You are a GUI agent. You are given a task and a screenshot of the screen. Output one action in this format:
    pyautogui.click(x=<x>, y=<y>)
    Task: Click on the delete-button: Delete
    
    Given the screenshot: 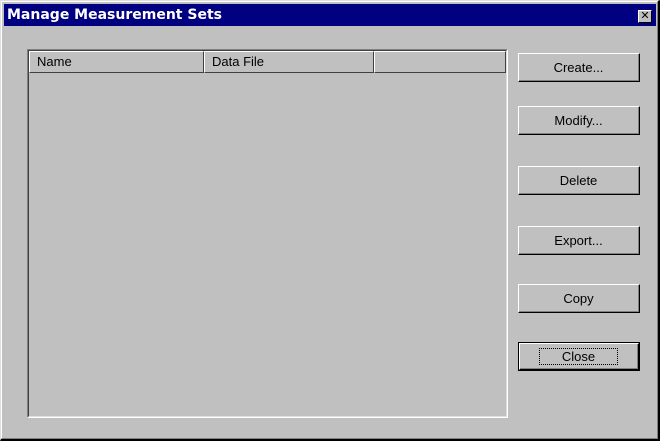 What is the action you would take?
    pyautogui.click(x=579, y=180)
    